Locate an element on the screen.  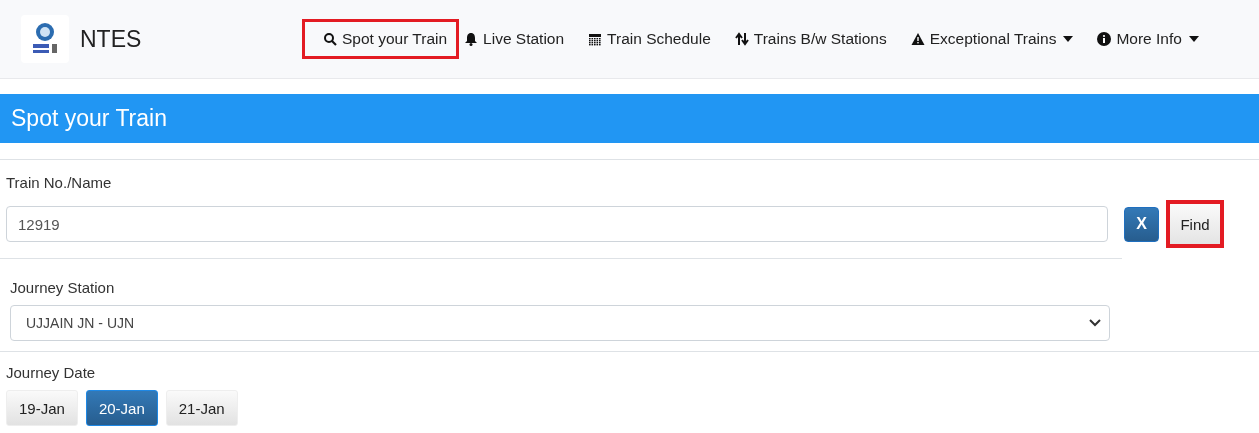
date-button: 21-Jan is located at coordinates (201, 408).